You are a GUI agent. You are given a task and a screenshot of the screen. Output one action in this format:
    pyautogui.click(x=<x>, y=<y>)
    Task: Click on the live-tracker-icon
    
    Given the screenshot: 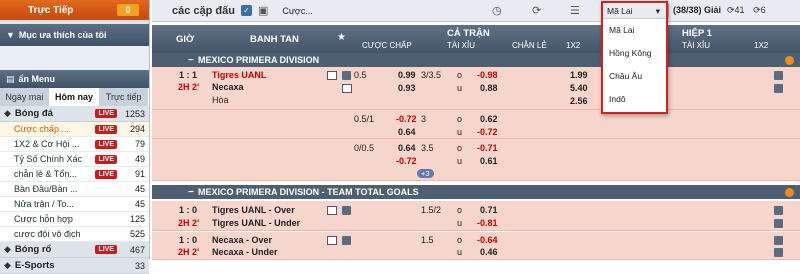 What is the action you would take?
    pyautogui.click(x=347, y=88)
    